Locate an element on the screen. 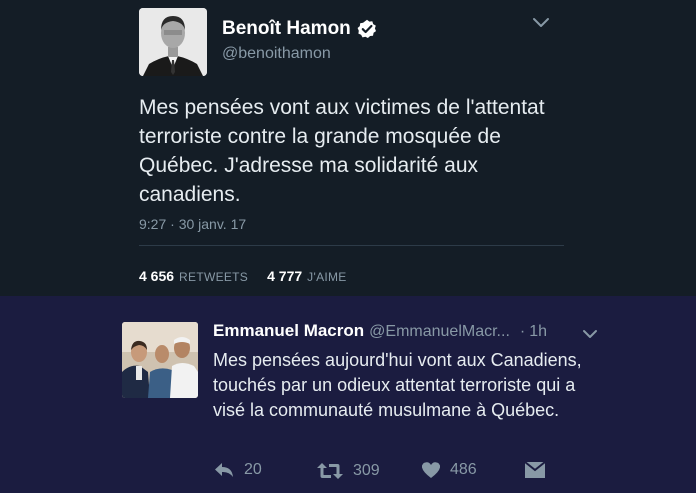 This screenshot has height=493, width=696. reply-button: 20 is located at coordinates (237, 470).